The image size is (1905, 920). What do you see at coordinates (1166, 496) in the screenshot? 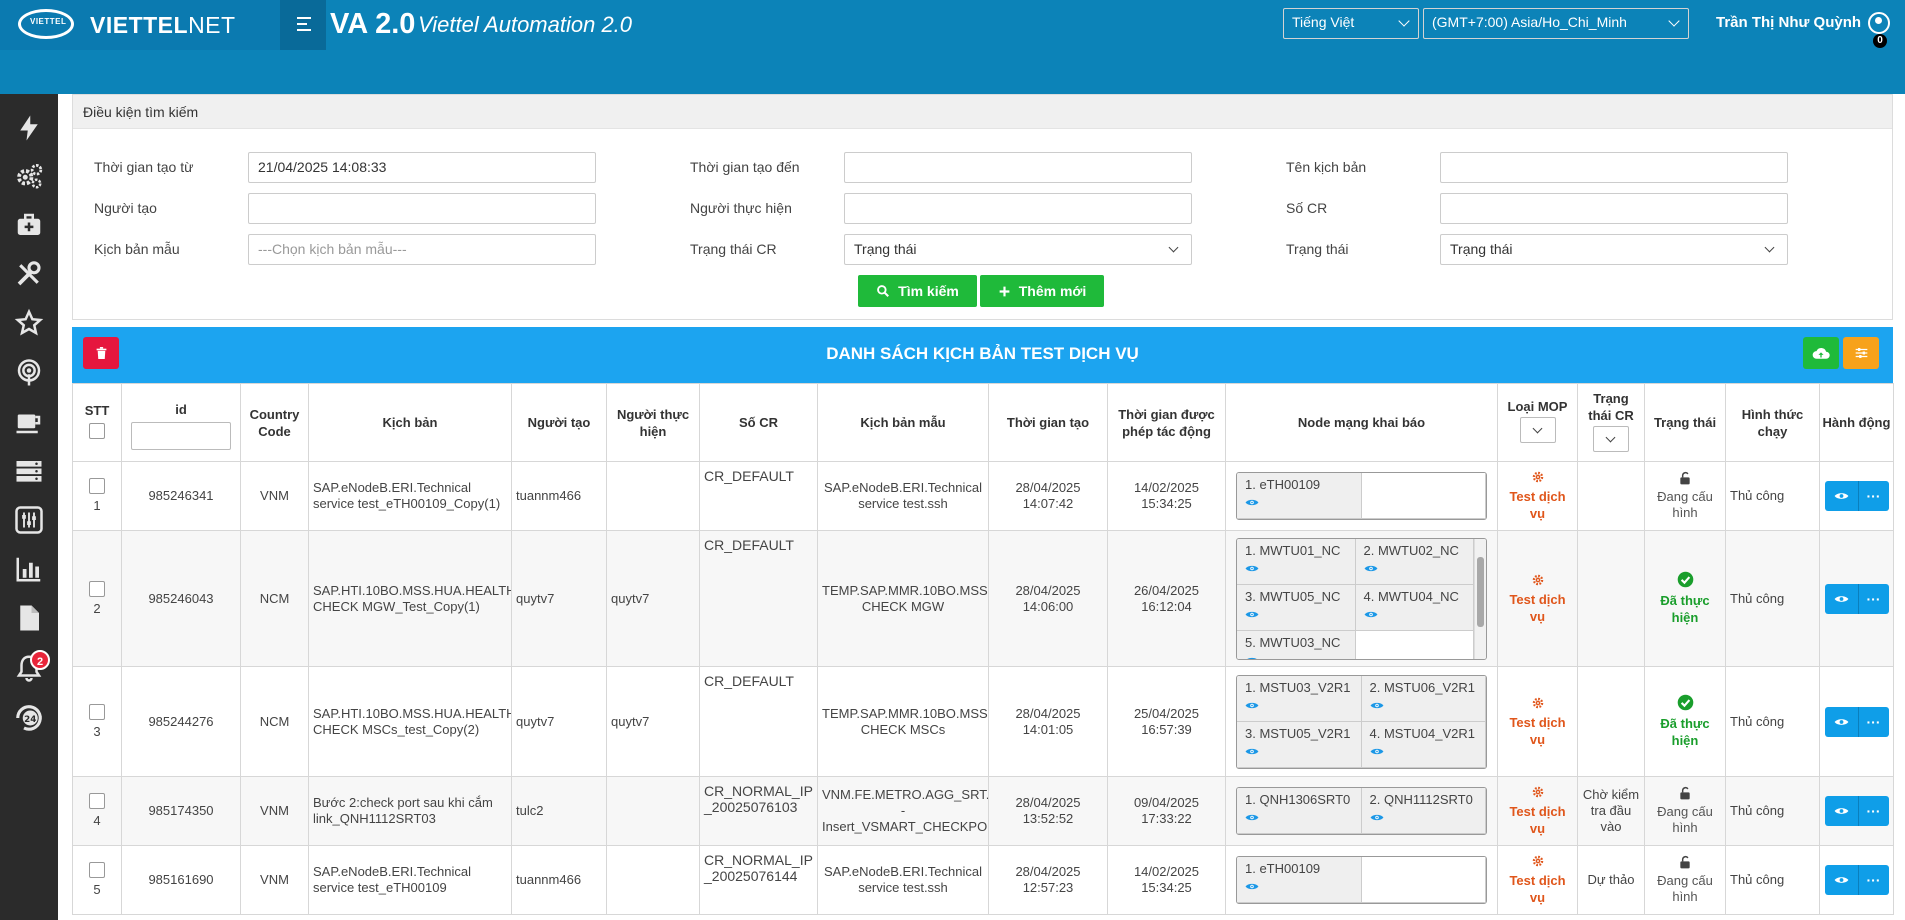
I see `row-allowed-time: 14/02/2025 15:34:25` at bounding box center [1166, 496].